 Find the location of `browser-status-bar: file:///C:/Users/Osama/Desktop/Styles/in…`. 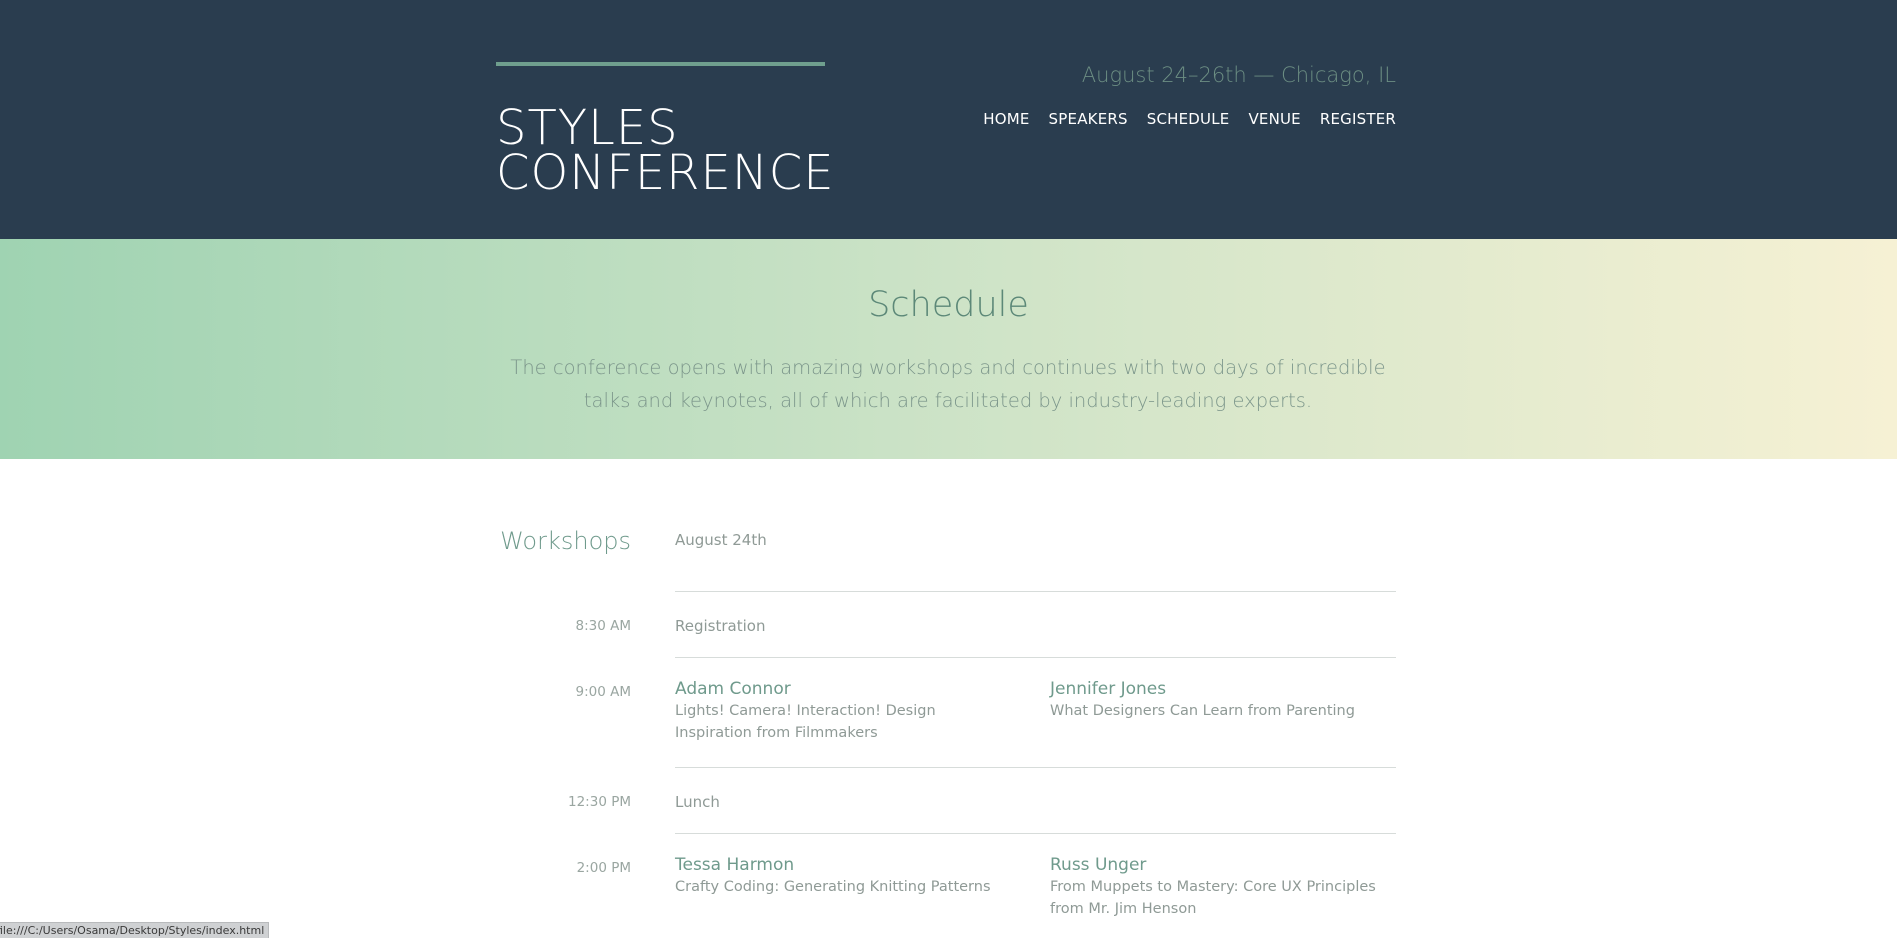

browser-status-bar: file:///C:/Users/Osama/Desktop/Styles/in… is located at coordinates (135, 930).